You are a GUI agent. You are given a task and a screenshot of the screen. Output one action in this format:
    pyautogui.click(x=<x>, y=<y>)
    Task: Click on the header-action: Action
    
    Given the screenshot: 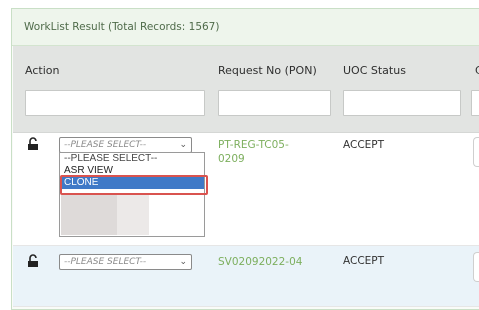 What is the action you would take?
    pyautogui.click(x=42, y=70)
    